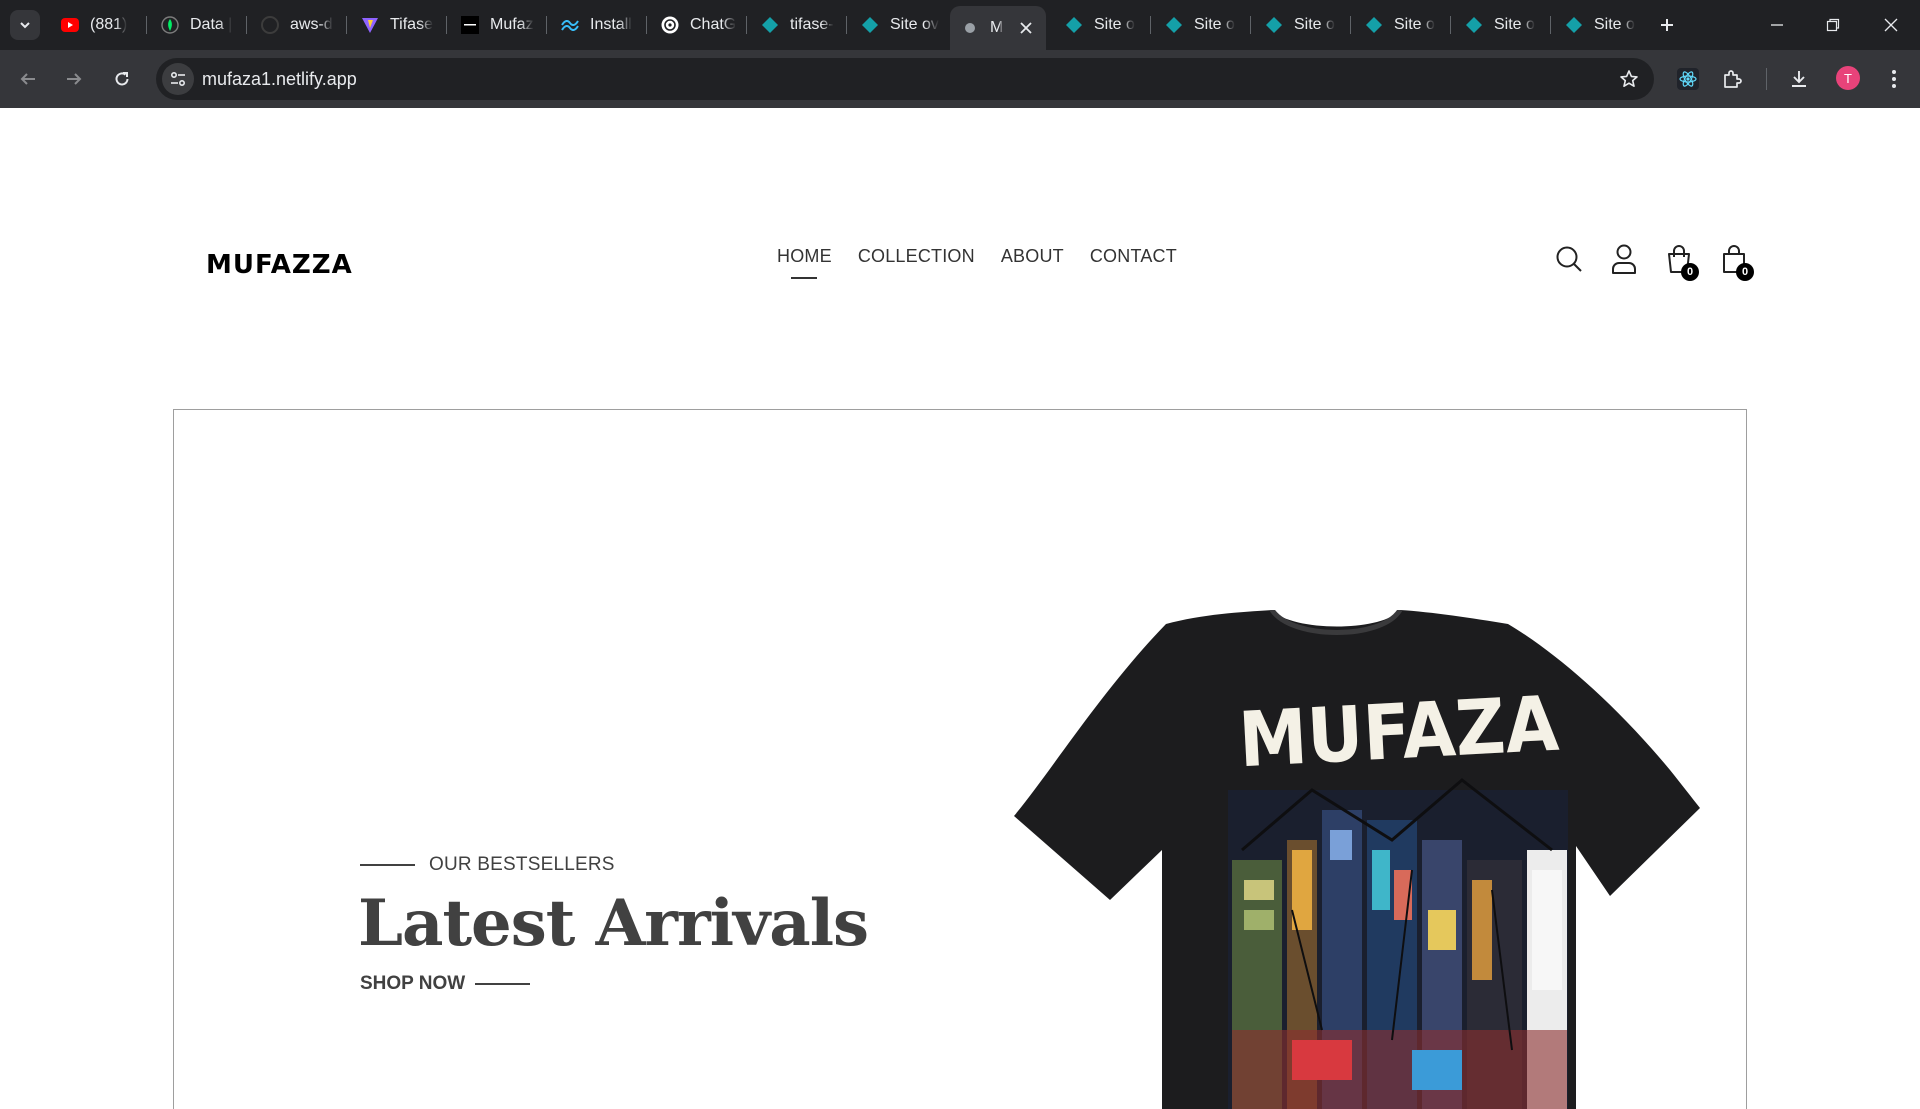 This screenshot has height=1109, width=1920. Describe the element at coordinates (977, 262) in the screenshot. I see `main-nav: HOME COLLECTION ABOUT CONTACT` at that location.